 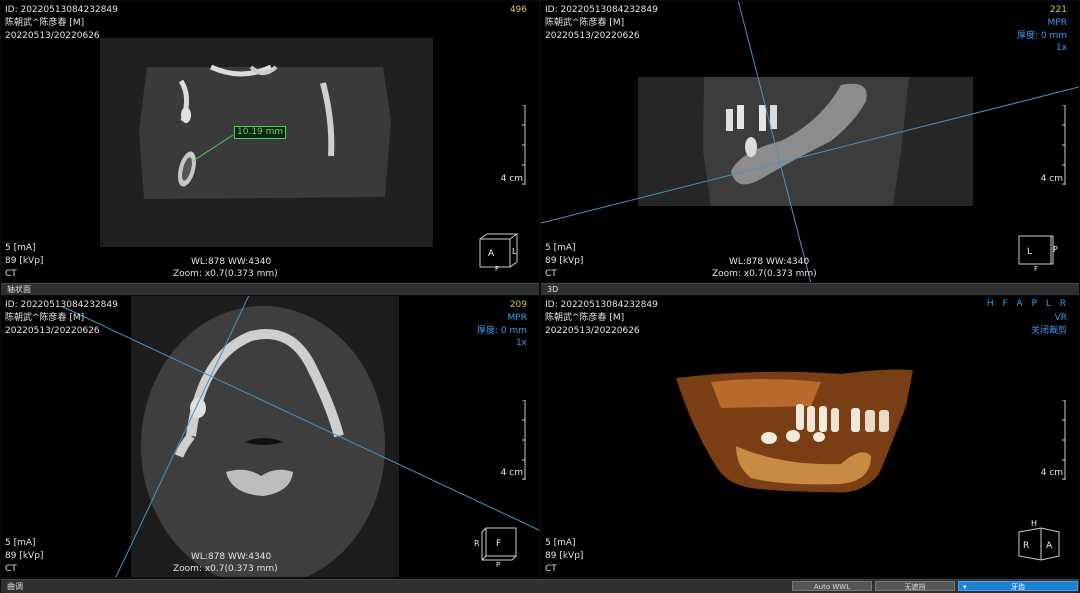 What do you see at coordinates (1049, 331) in the screenshot?
I see `clip-toggle: 关闭裁剪` at bounding box center [1049, 331].